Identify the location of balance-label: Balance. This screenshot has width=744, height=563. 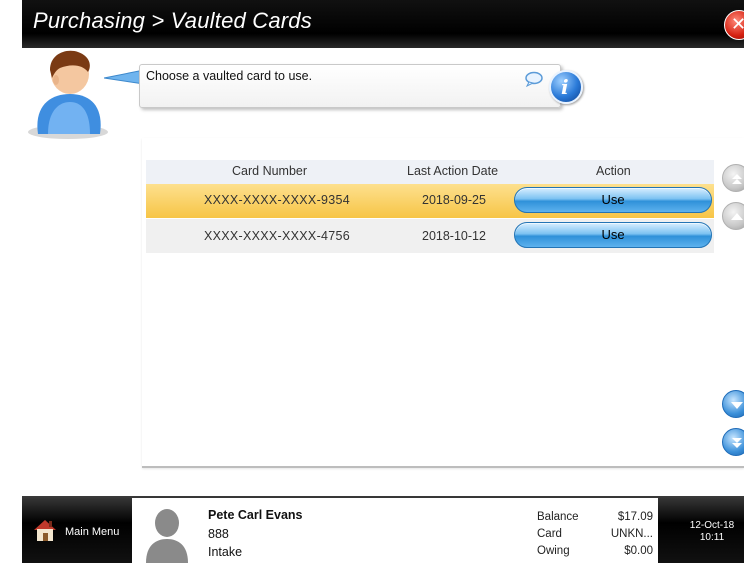
(558, 517).